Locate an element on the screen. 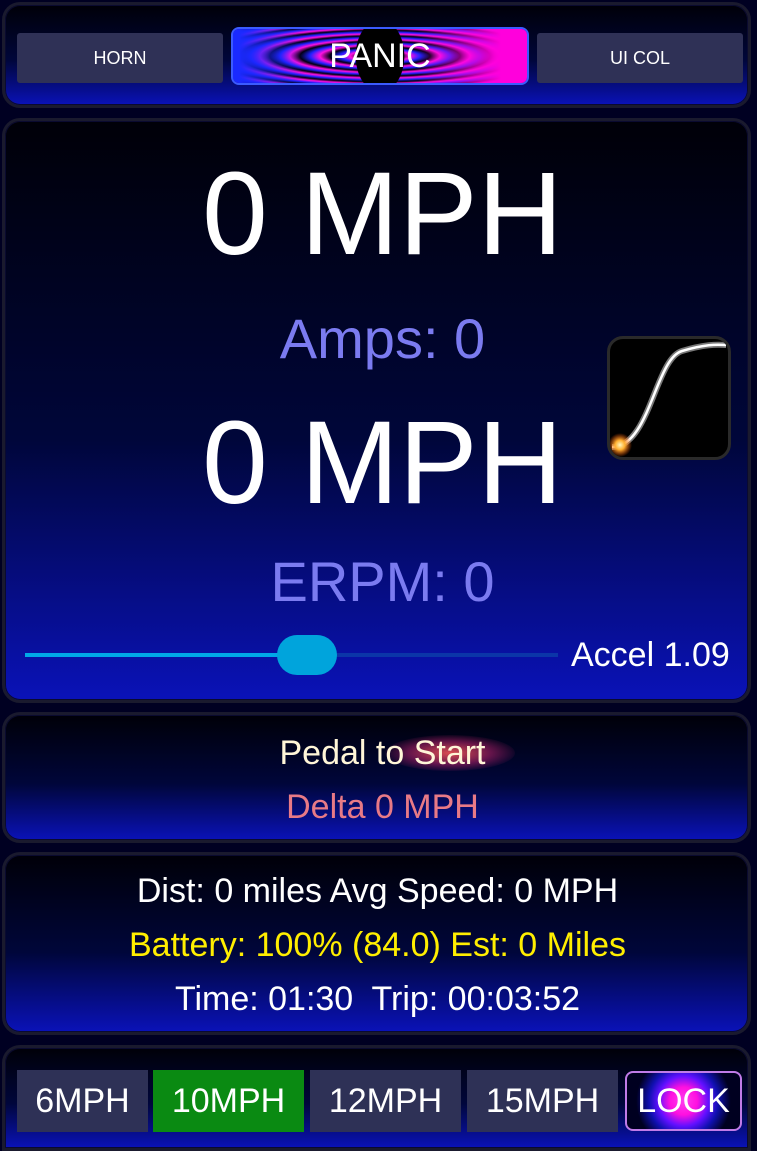 This screenshot has height=1151, width=757. accel-slider-thumb is located at coordinates (307, 655).